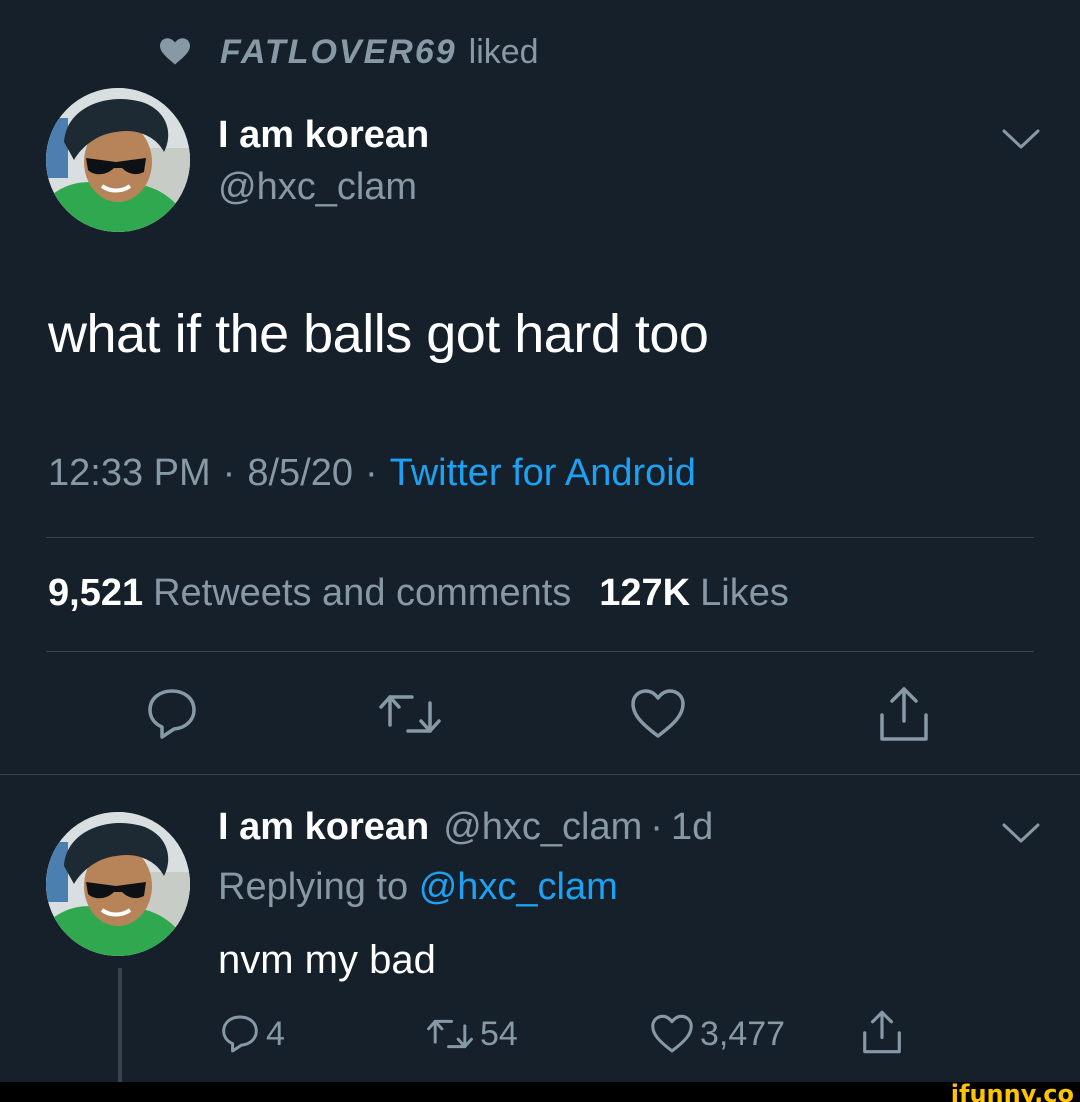 The width and height of the screenshot is (1080, 1102). What do you see at coordinates (95, 593) in the screenshot?
I see `retweets-count: 9,521` at bounding box center [95, 593].